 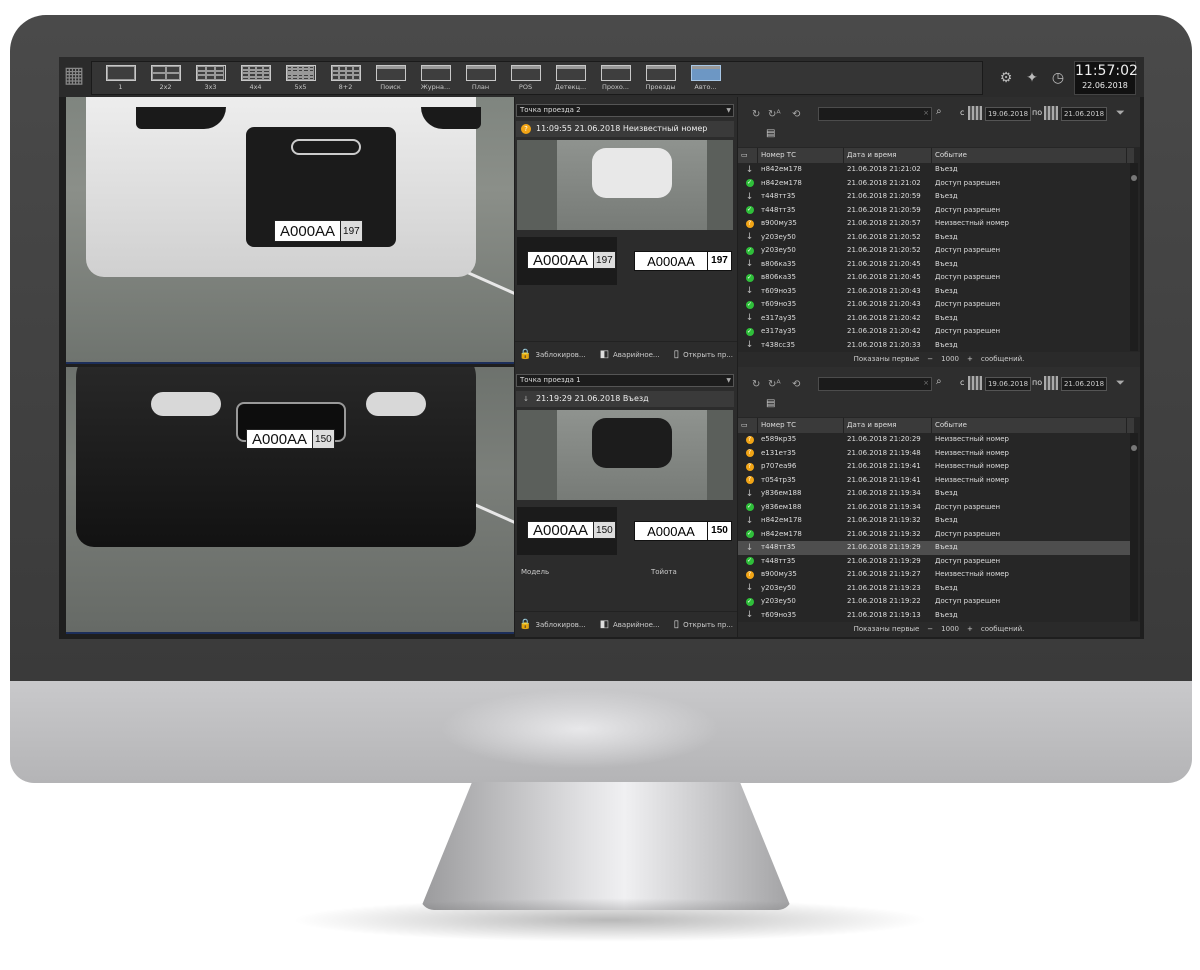 I want to click on layout-button-0: 1, so click(x=120, y=78).